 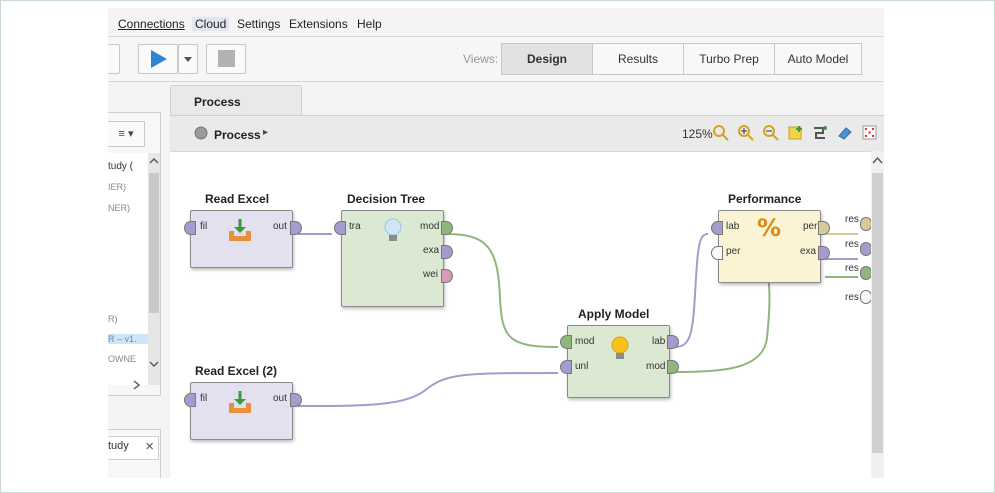 I want to click on scrollbar-thumb, so click(x=877, y=313).